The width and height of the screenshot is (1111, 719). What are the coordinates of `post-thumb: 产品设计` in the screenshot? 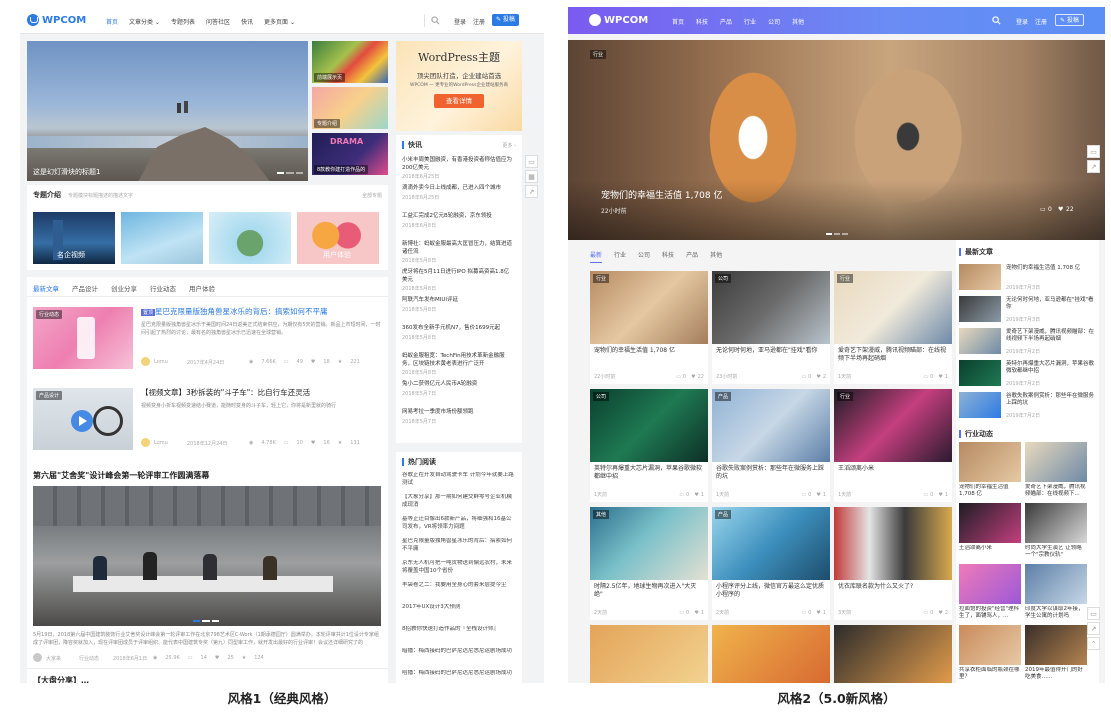 It's located at (83, 419).